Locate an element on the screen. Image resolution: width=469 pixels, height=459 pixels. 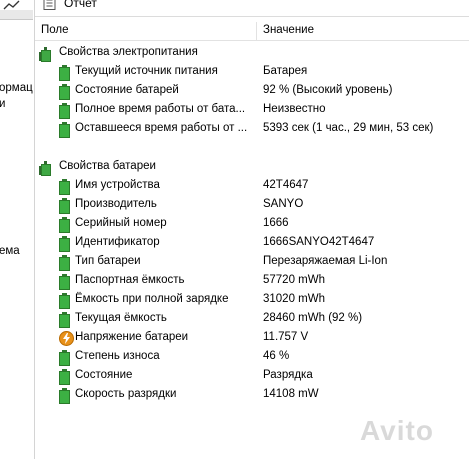
property-name: Текущая ёмкость is located at coordinates (121, 318).